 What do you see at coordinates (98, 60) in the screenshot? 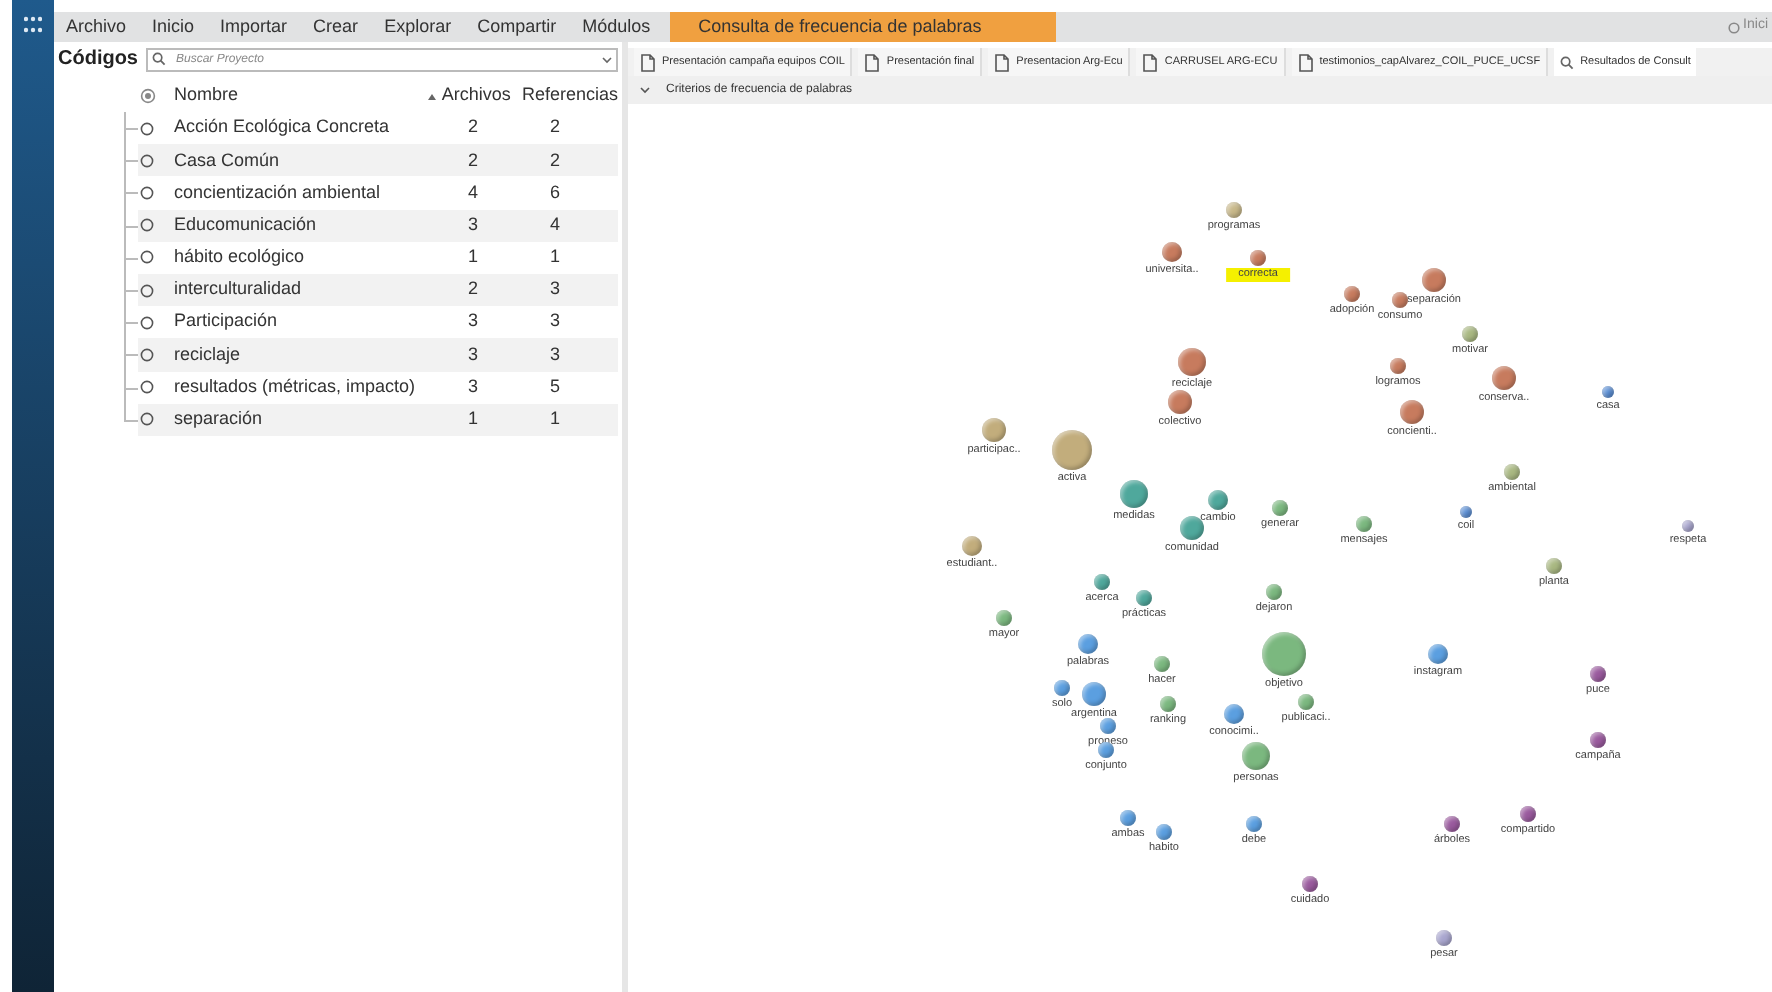
I see `panel-title: Códigos` at bounding box center [98, 60].